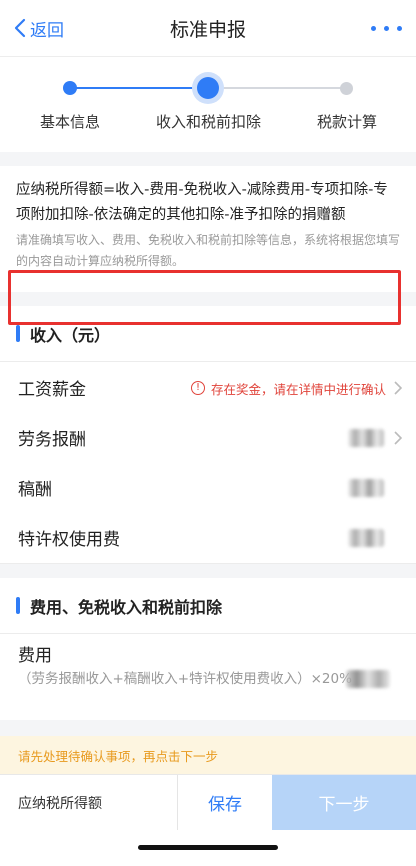 The width and height of the screenshot is (416, 866). What do you see at coordinates (298, 389) in the screenshot?
I see `warning-text: 存在奖金，请在详情中进行确认` at bounding box center [298, 389].